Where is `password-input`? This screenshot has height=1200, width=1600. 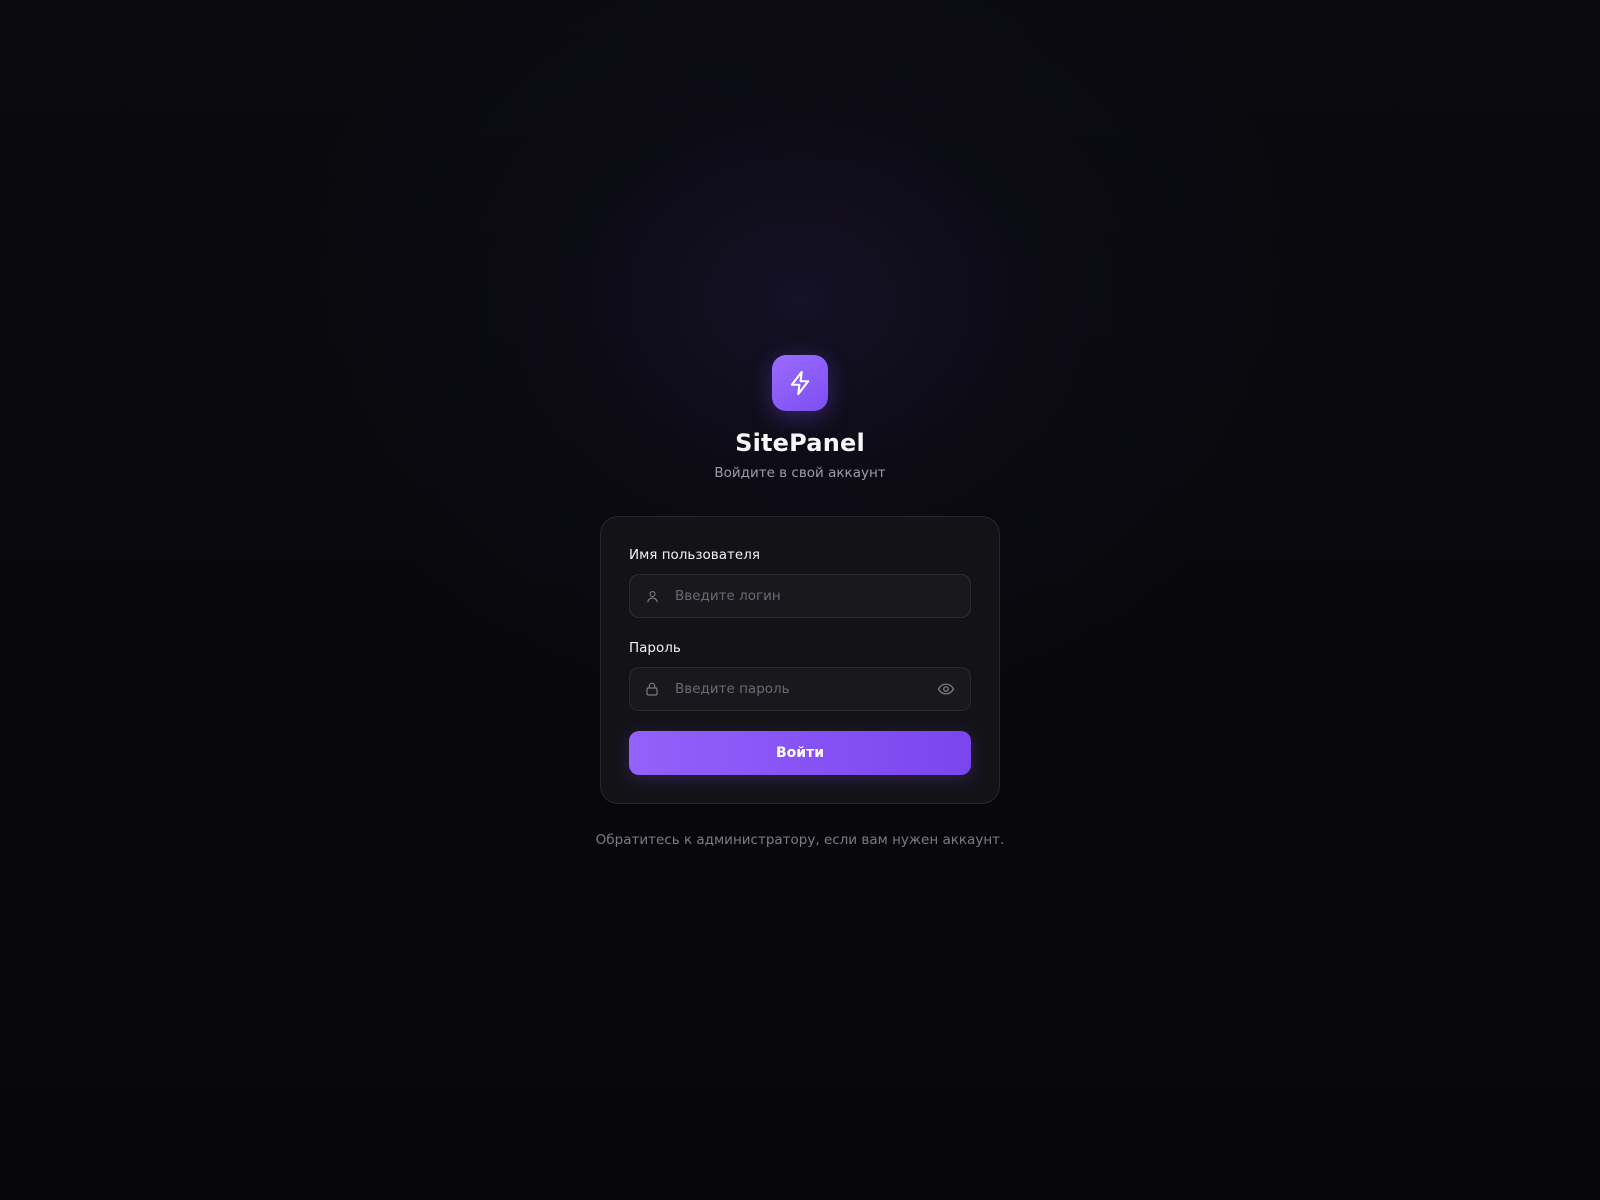 password-input is located at coordinates (800, 689).